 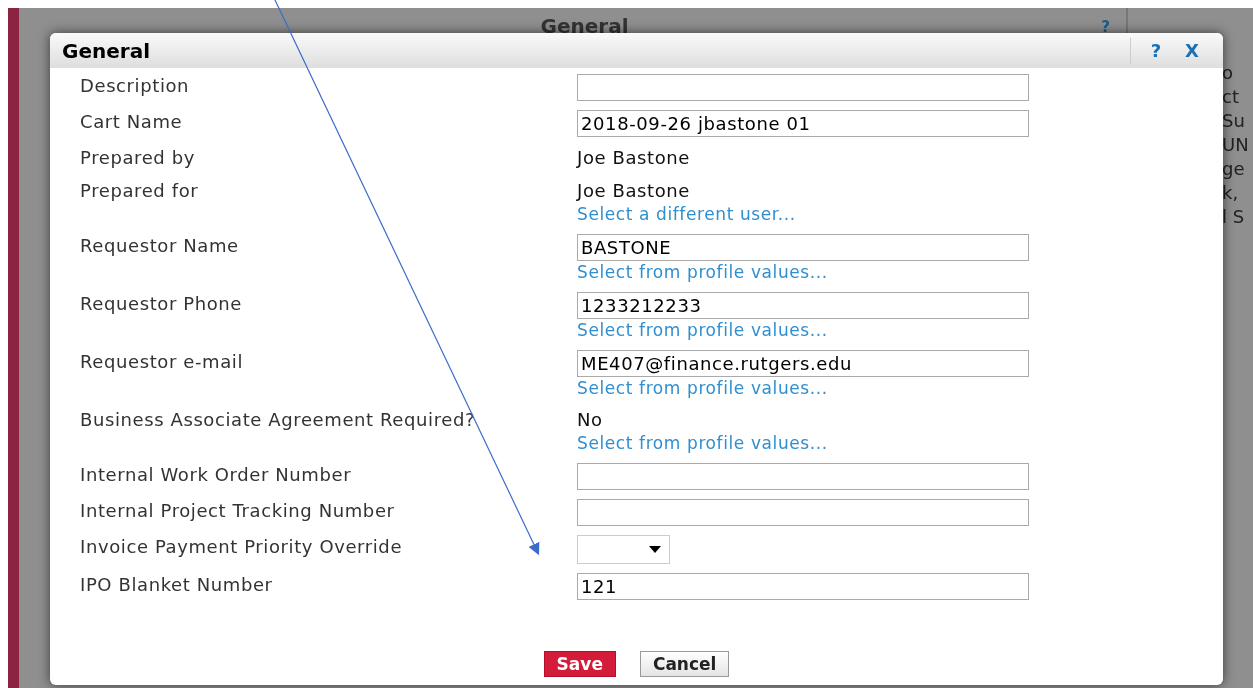 What do you see at coordinates (140, 191) in the screenshot?
I see `field-label: Prepared for` at bounding box center [140, 191].